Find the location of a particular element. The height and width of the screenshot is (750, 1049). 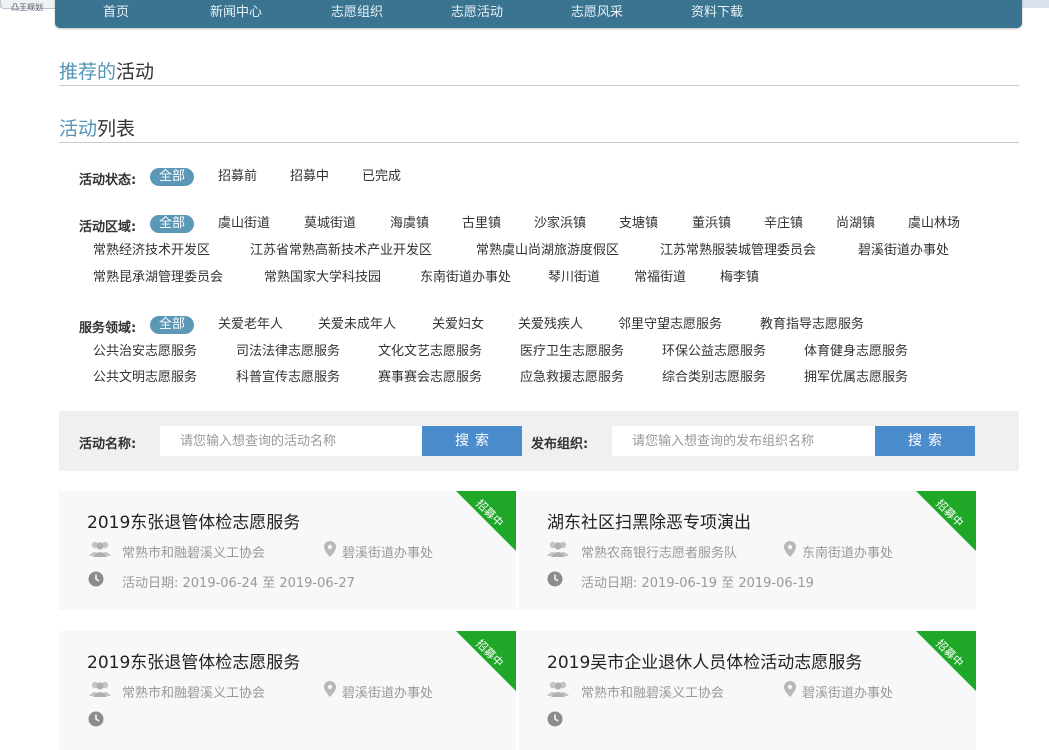

browser-tab-label: 凸王规划 is located at coordinates (27, 7).